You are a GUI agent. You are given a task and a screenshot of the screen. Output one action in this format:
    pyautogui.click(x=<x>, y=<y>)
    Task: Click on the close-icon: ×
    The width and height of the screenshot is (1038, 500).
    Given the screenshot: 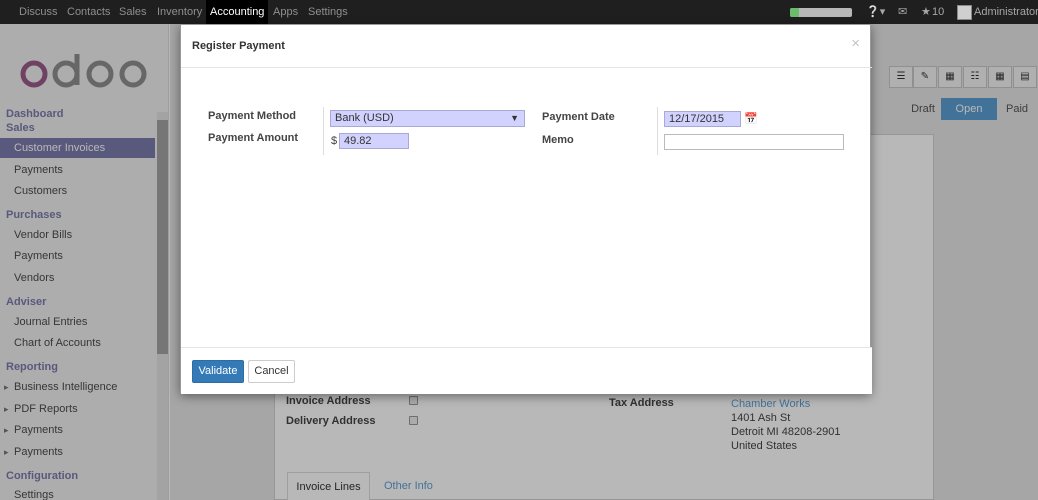 What is the action you would take?
    pyautogui.click(x=855, y=43)
    